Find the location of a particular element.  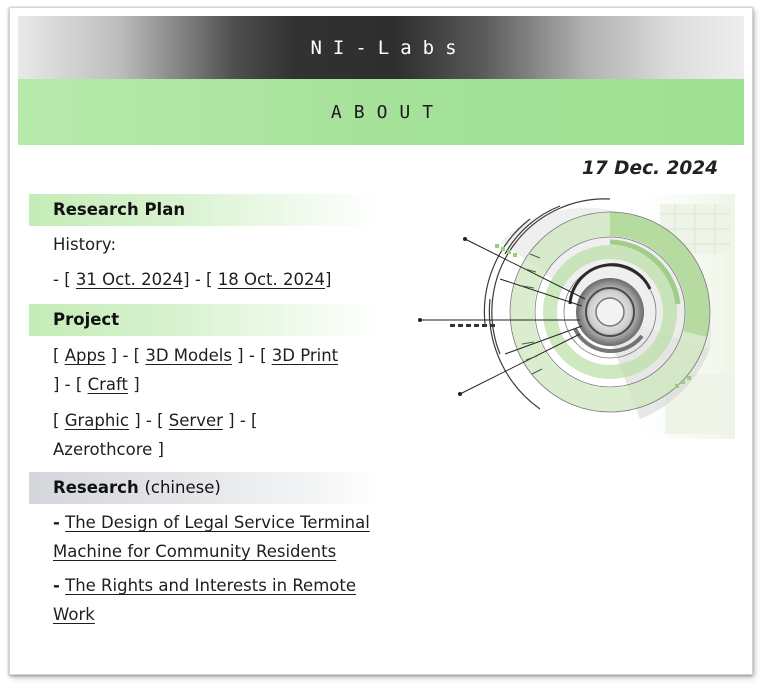

history-link-2: 18 Oct. 2024 is located at coordinates (271, 279).